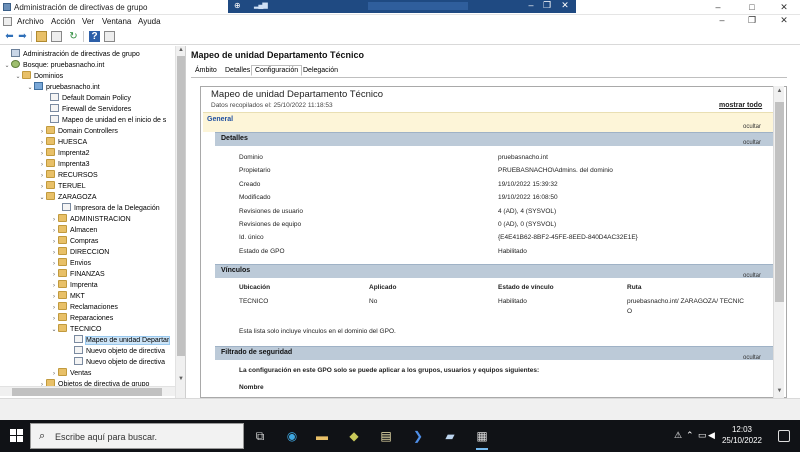 This screenshot has height=452, width=800. I want to click on tree-item: ⌄ Dominios, so click(38, 76).